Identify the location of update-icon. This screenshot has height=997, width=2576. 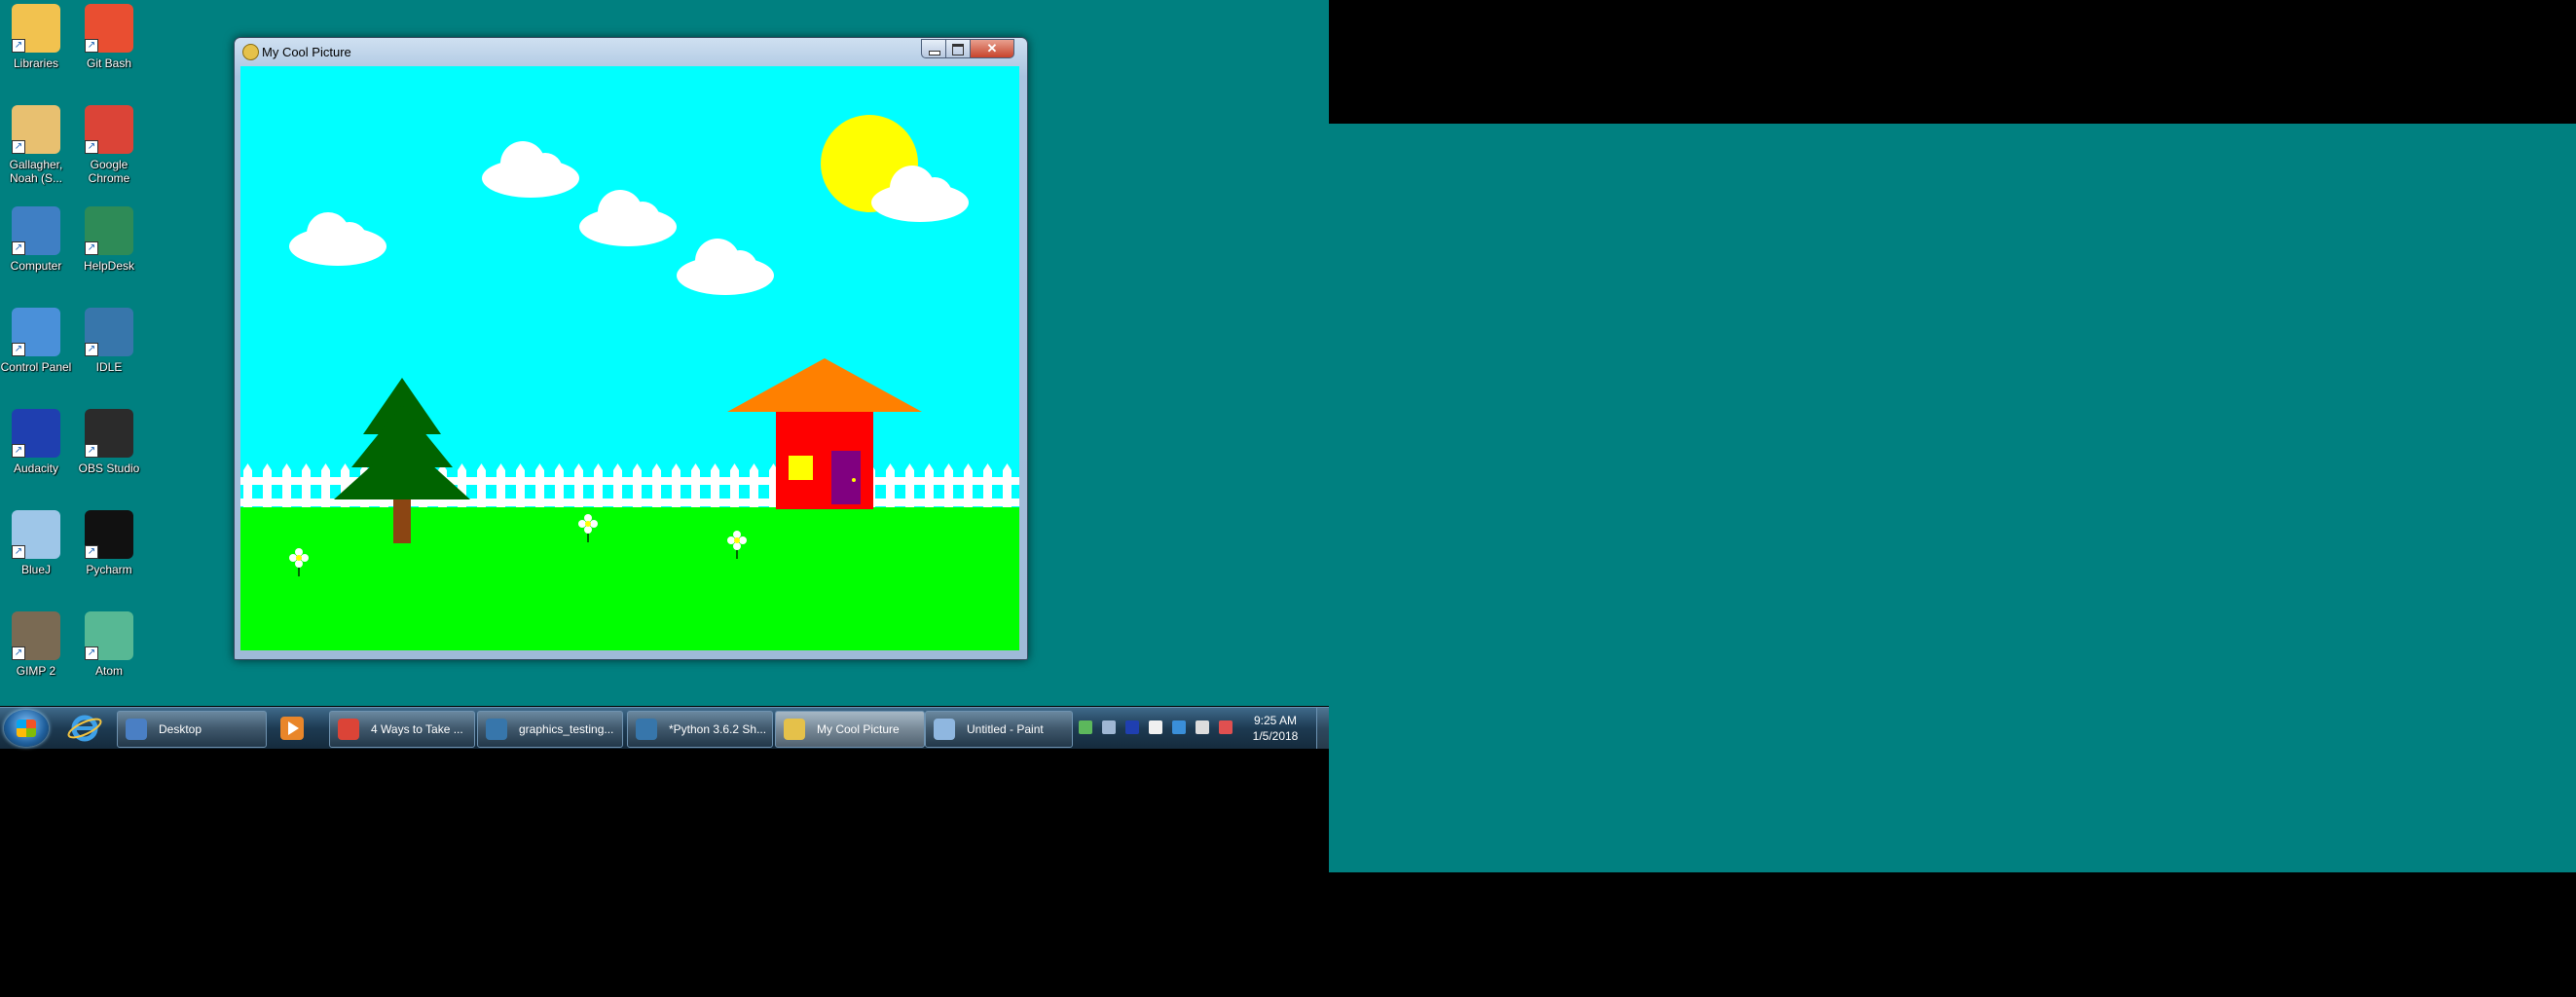
(1179, 727).